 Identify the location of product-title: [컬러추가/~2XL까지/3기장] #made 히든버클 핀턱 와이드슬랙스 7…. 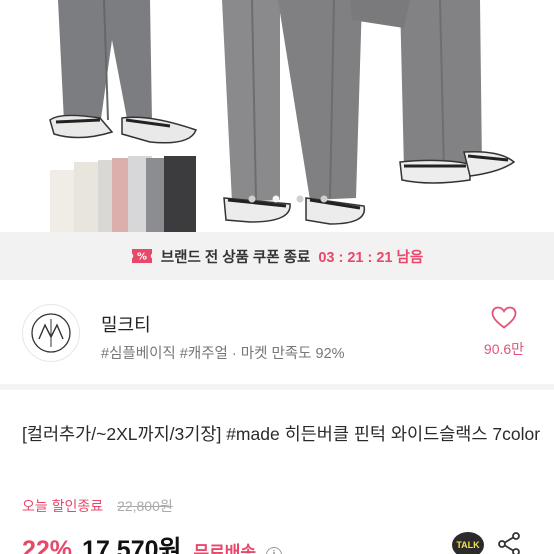
(281, 434).